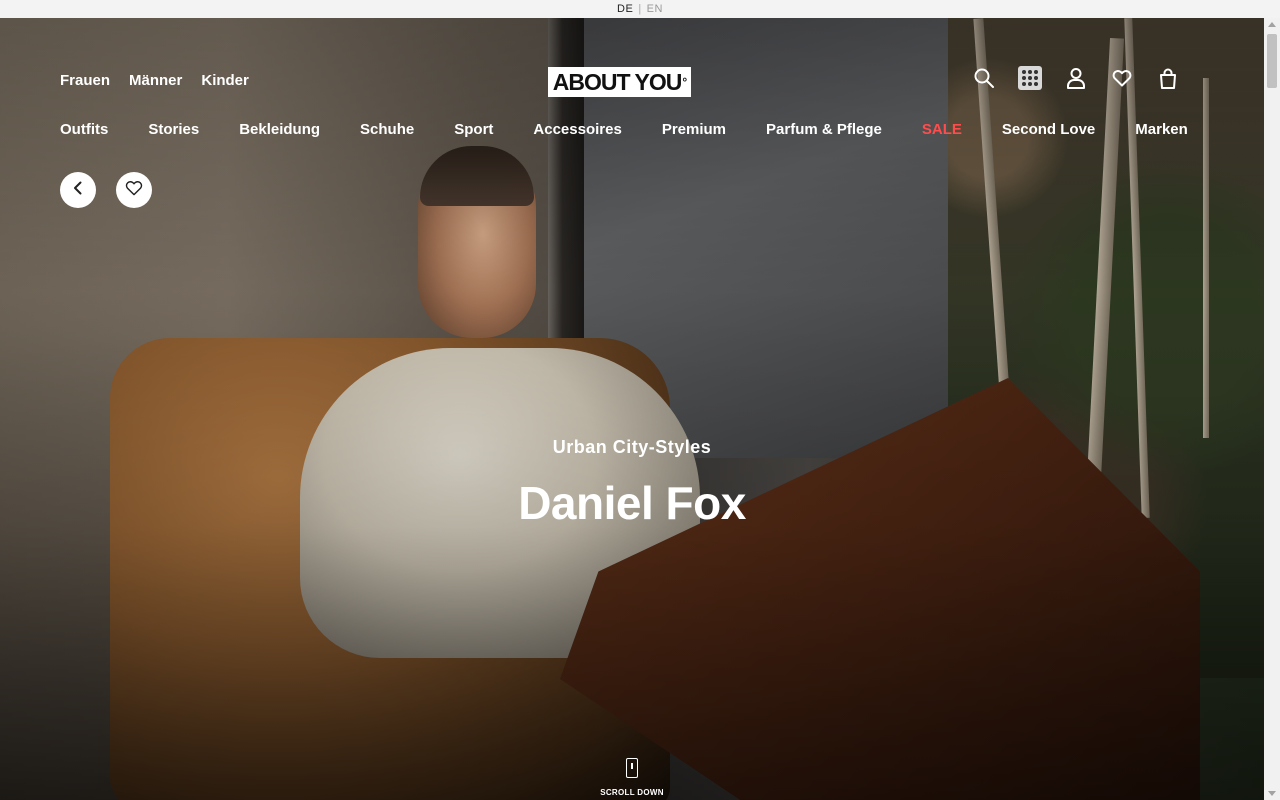 This screenshot has width=1280, height=800. Describe the element at coordinates (632, 792) in the screenshot. I see `scroll-down-label: SCROLL DOWN` at that location.